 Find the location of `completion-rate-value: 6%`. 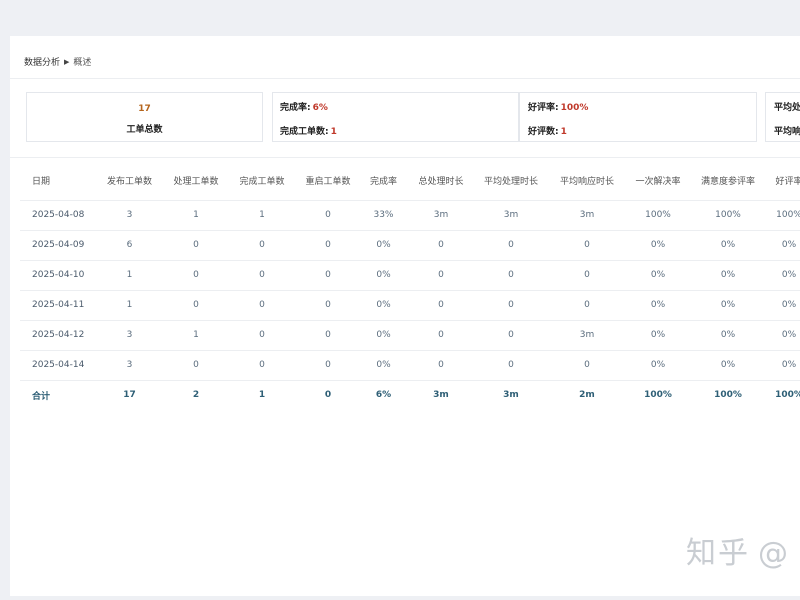

completion-rate-value: 6% is located at coordinates (320, 108).